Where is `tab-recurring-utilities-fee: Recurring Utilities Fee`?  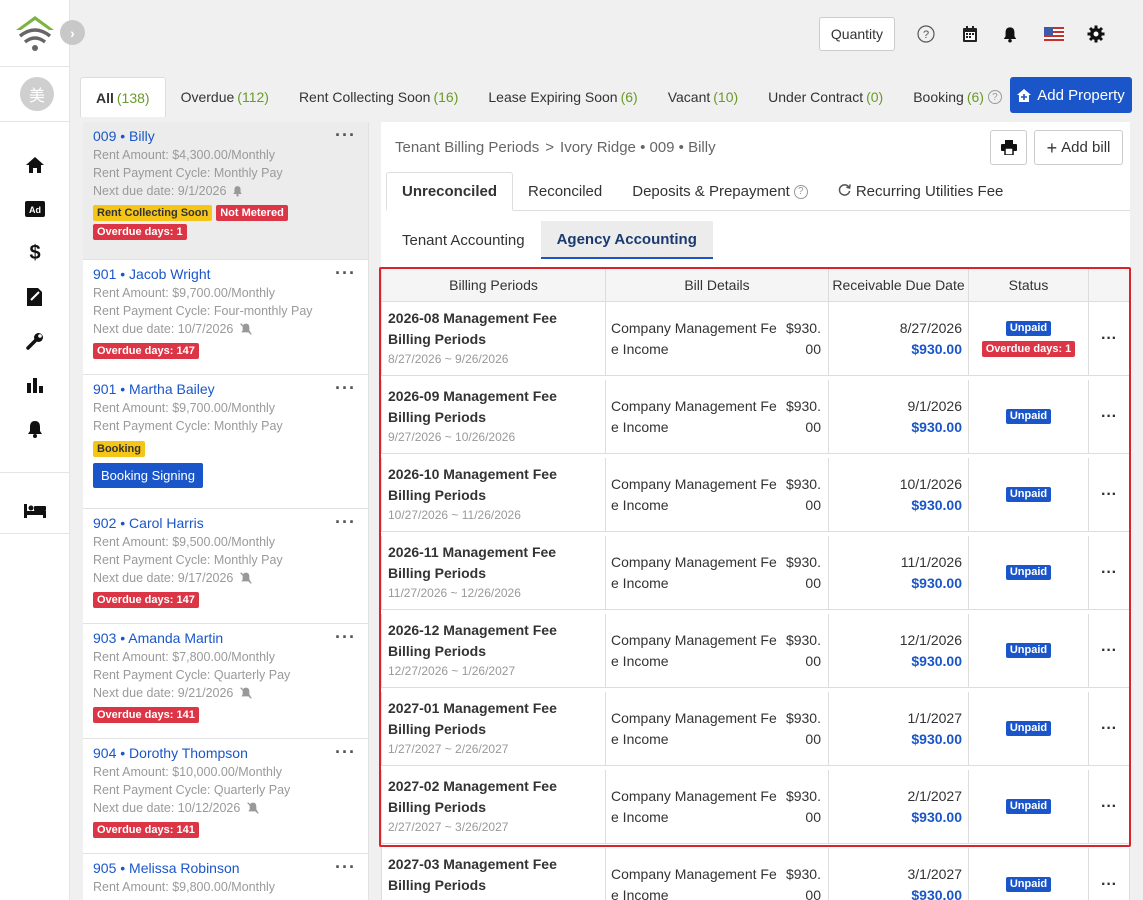 tab-recurring-utilities-fee: Recurring Utilities Fee is located at coordinates (921, 191).